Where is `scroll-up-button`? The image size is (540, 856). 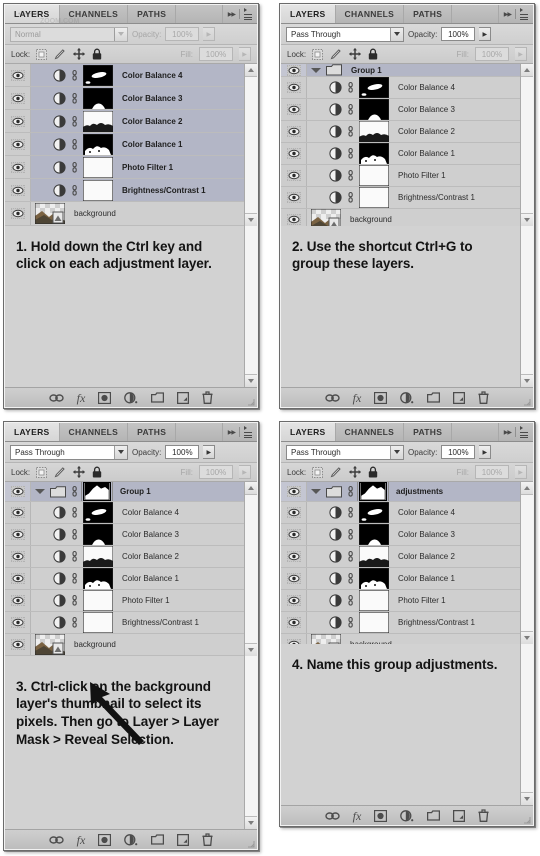
scroll-up-button is located at coordinates (251, 488).